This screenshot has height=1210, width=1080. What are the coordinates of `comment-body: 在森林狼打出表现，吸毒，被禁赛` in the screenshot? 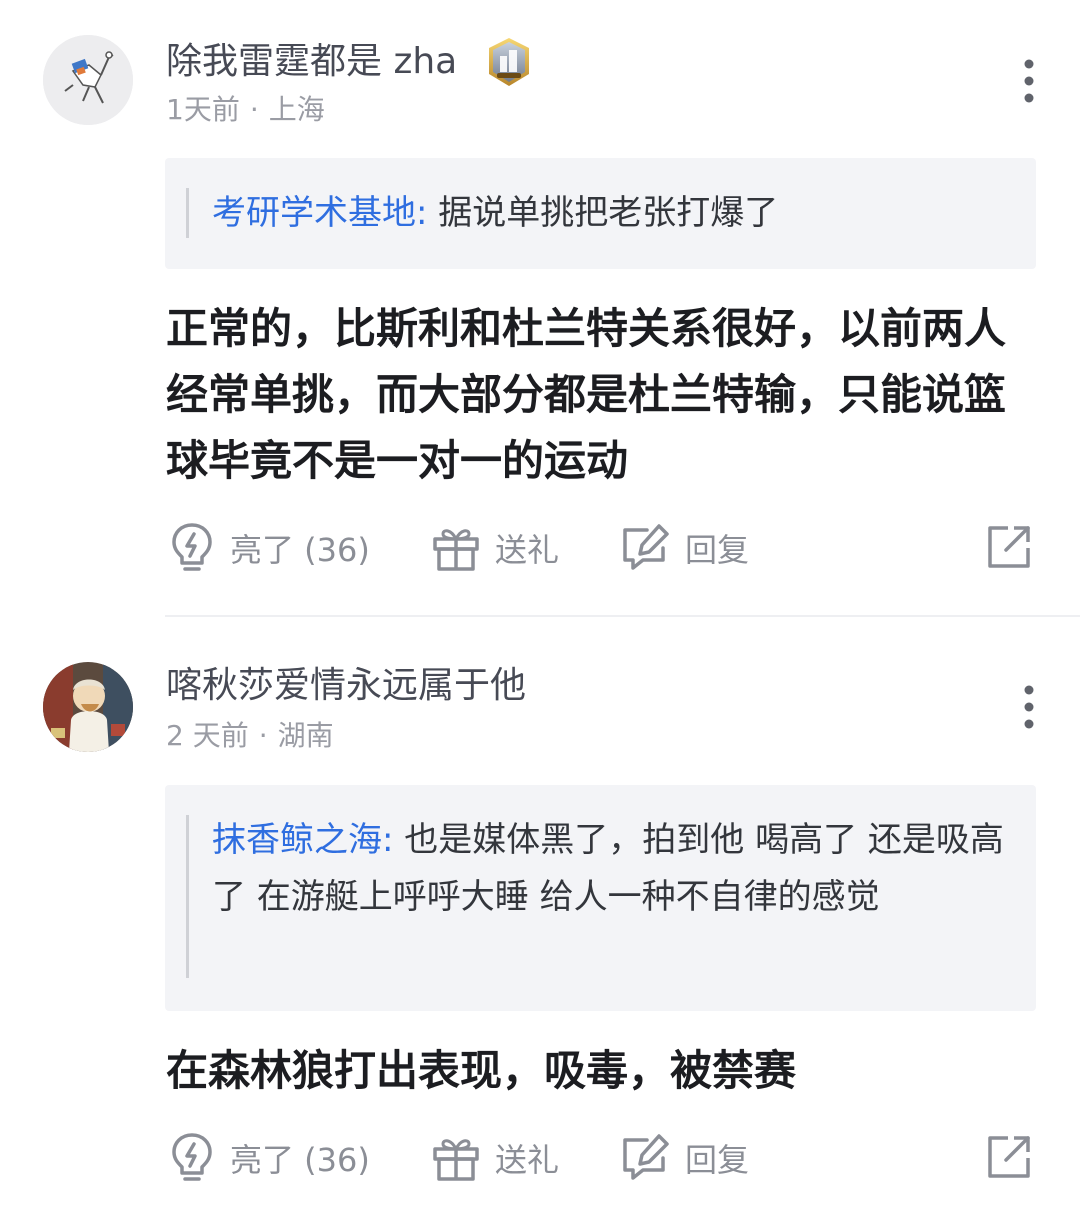 It's located at (481, 1070).